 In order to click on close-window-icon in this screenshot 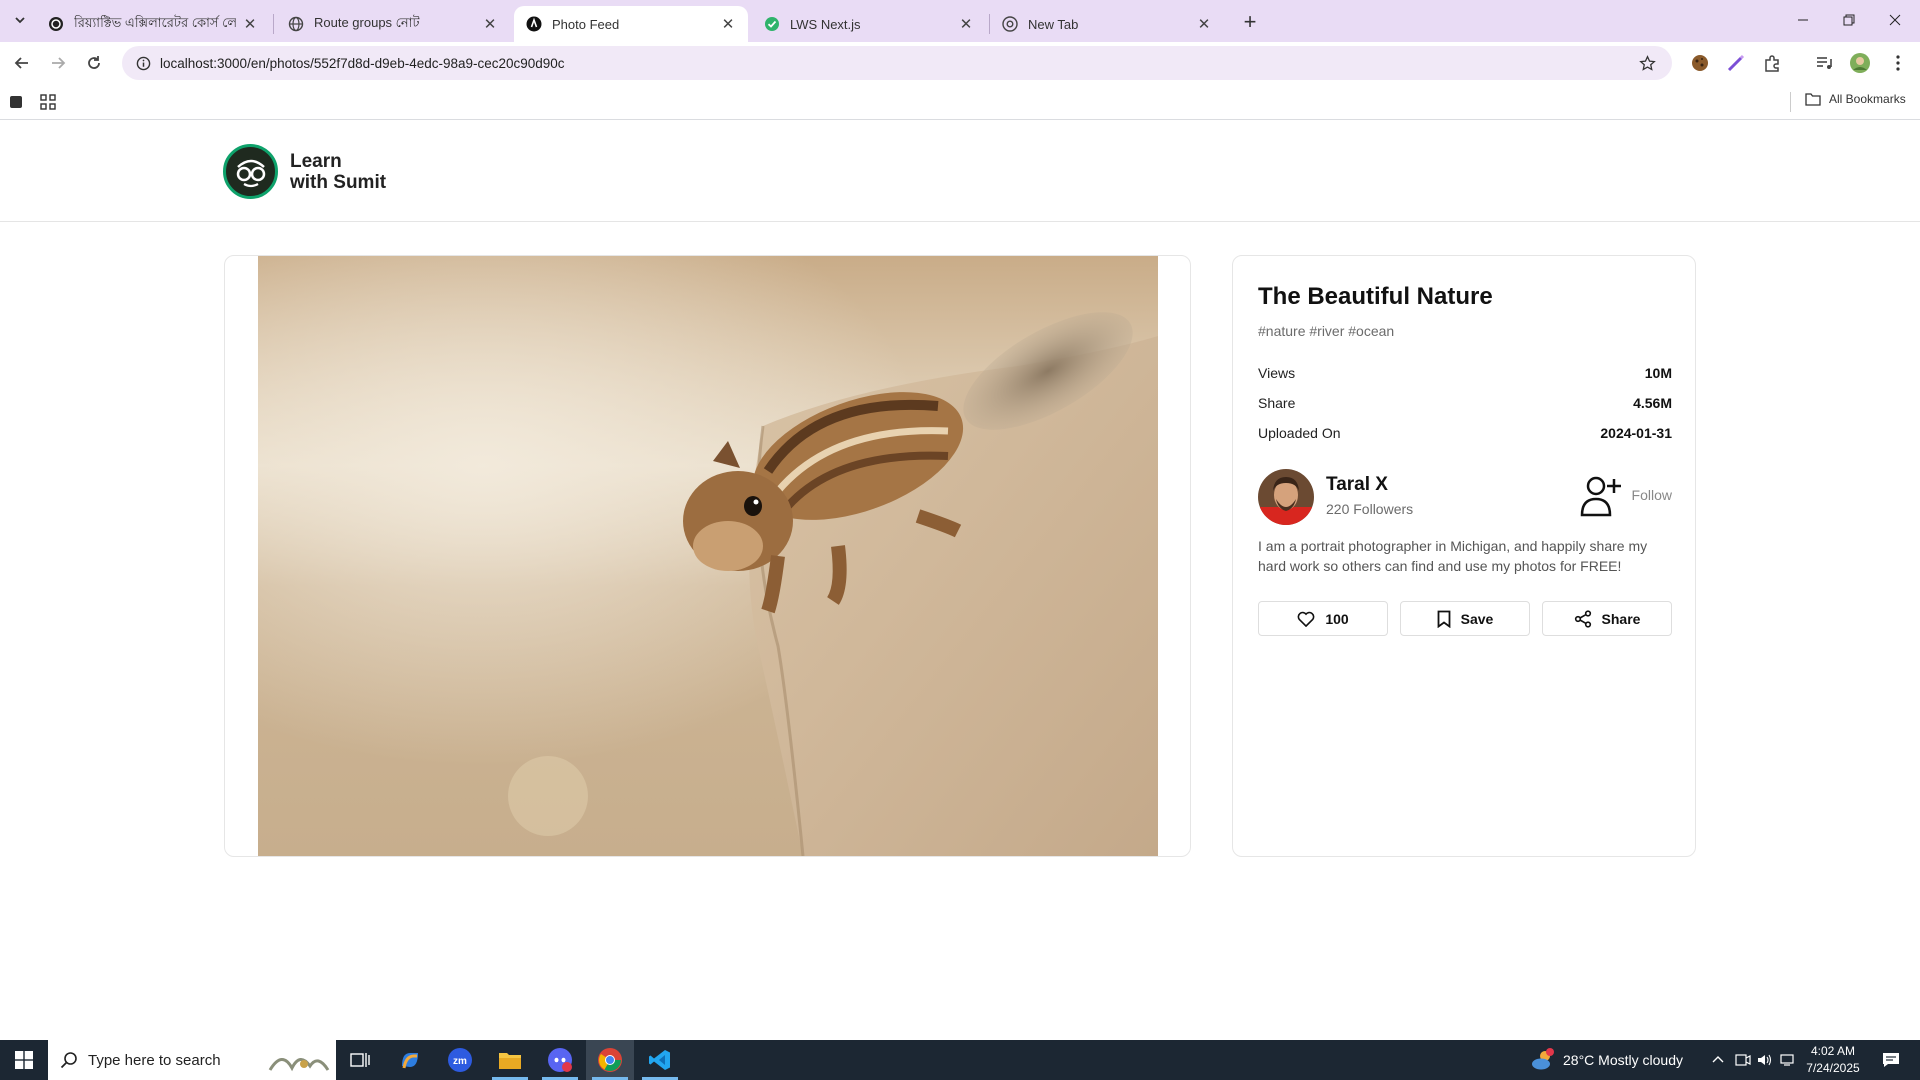, I will do `click(1895, 20)`.